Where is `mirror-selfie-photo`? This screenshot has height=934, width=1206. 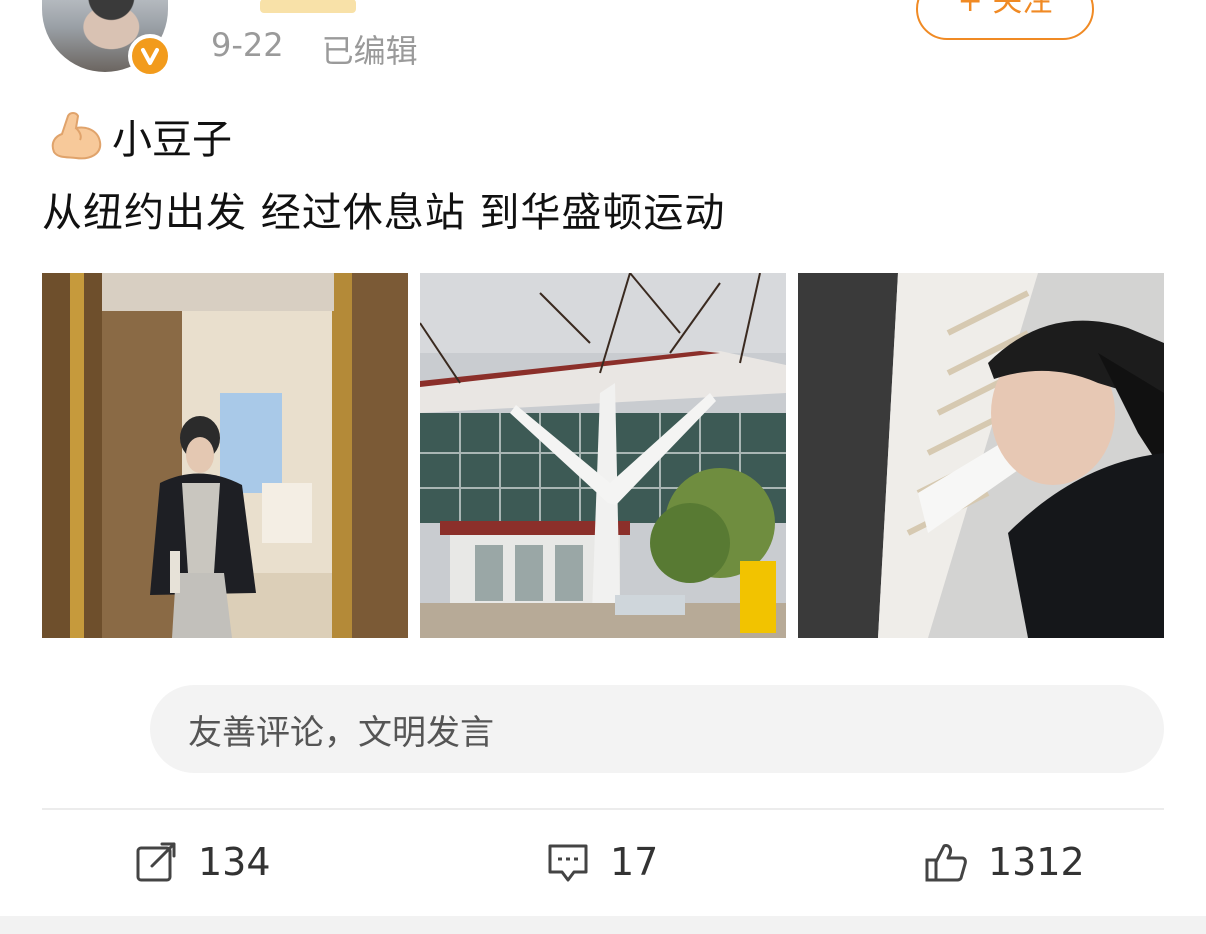 mirror-selfie-photo is located at coordinates (225, 455).